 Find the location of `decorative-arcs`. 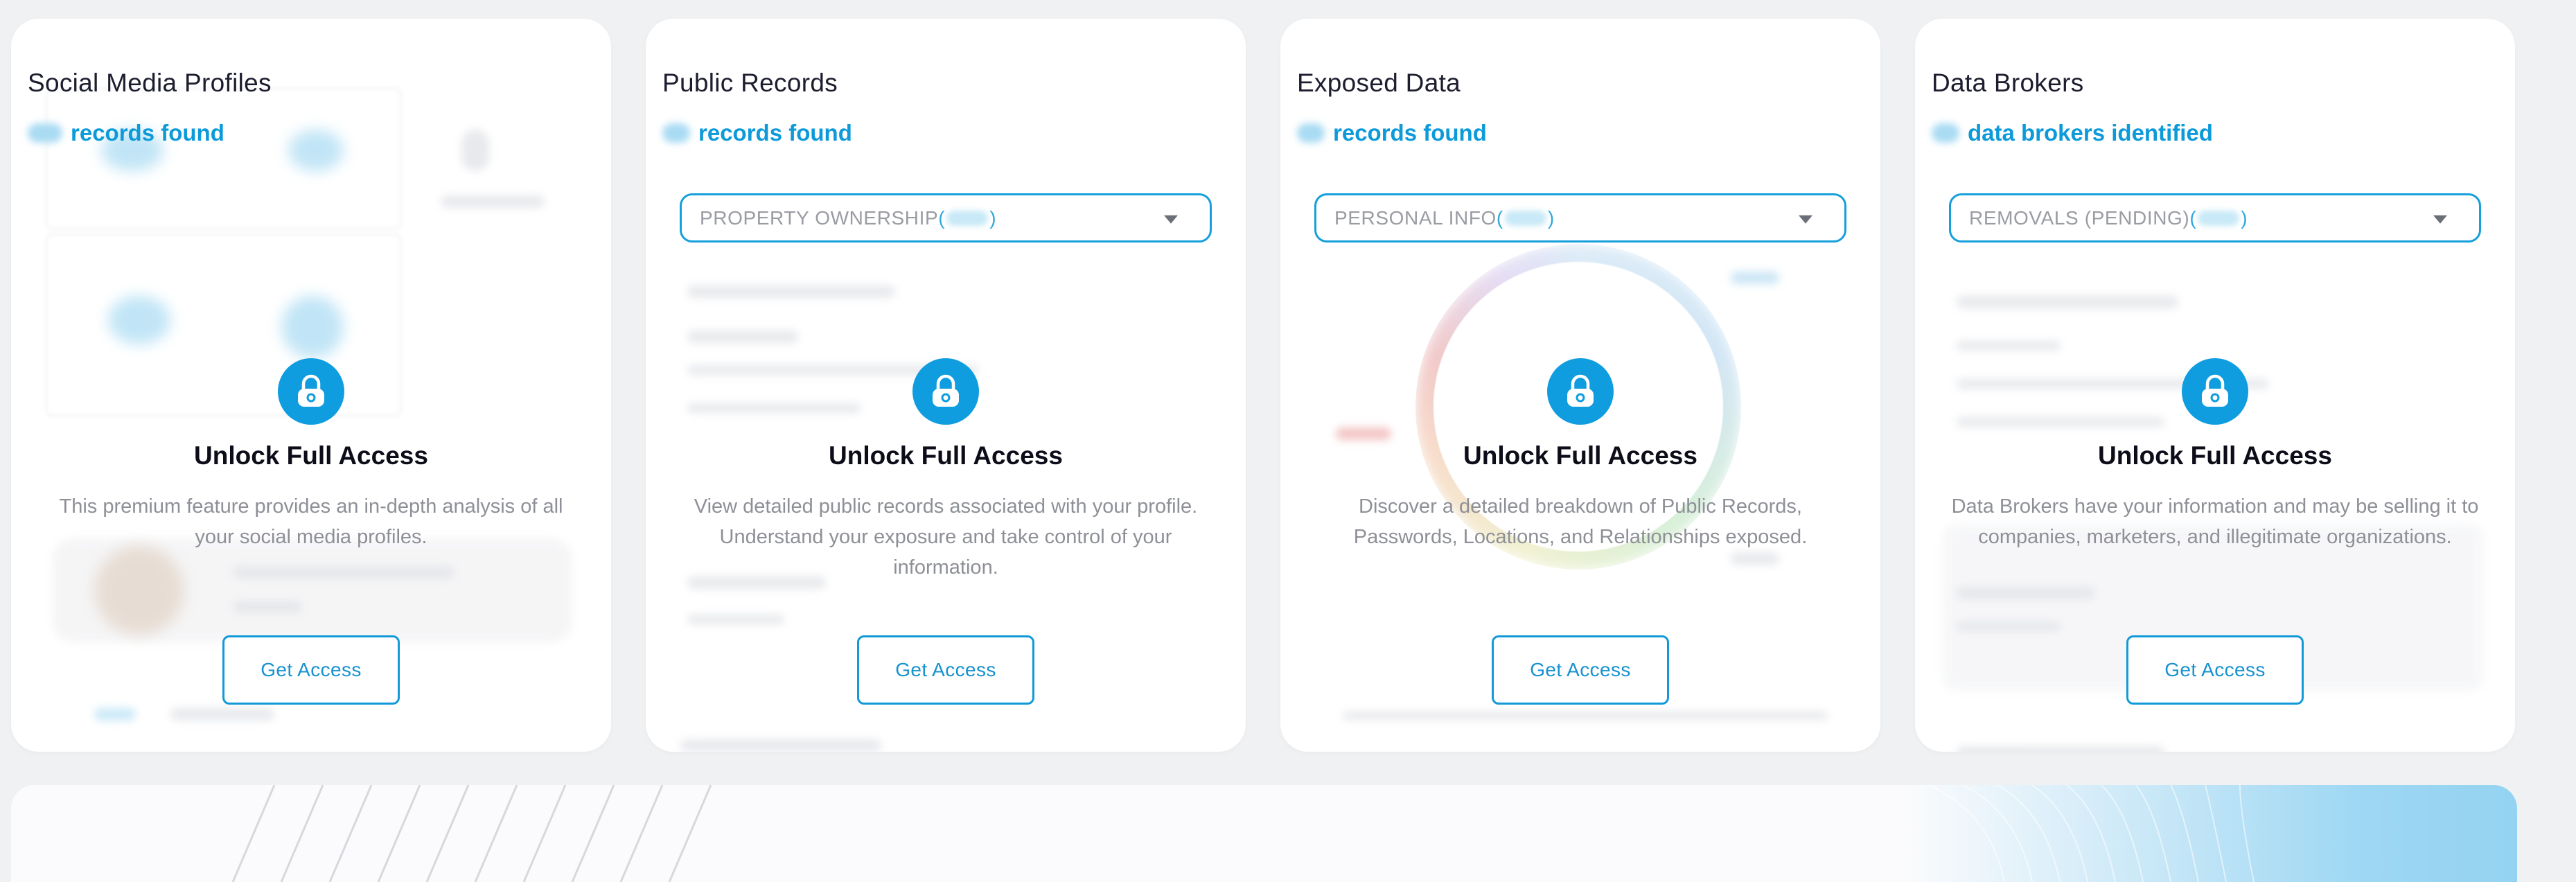

decorative-arcs is located at coordinates (2091, 833).